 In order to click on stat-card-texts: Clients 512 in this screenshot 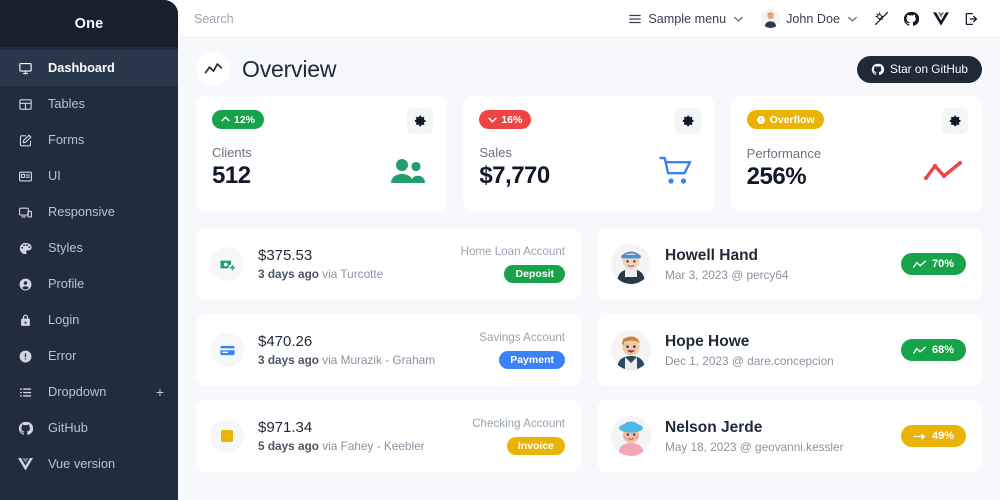, I will do `click(298, 167)`.